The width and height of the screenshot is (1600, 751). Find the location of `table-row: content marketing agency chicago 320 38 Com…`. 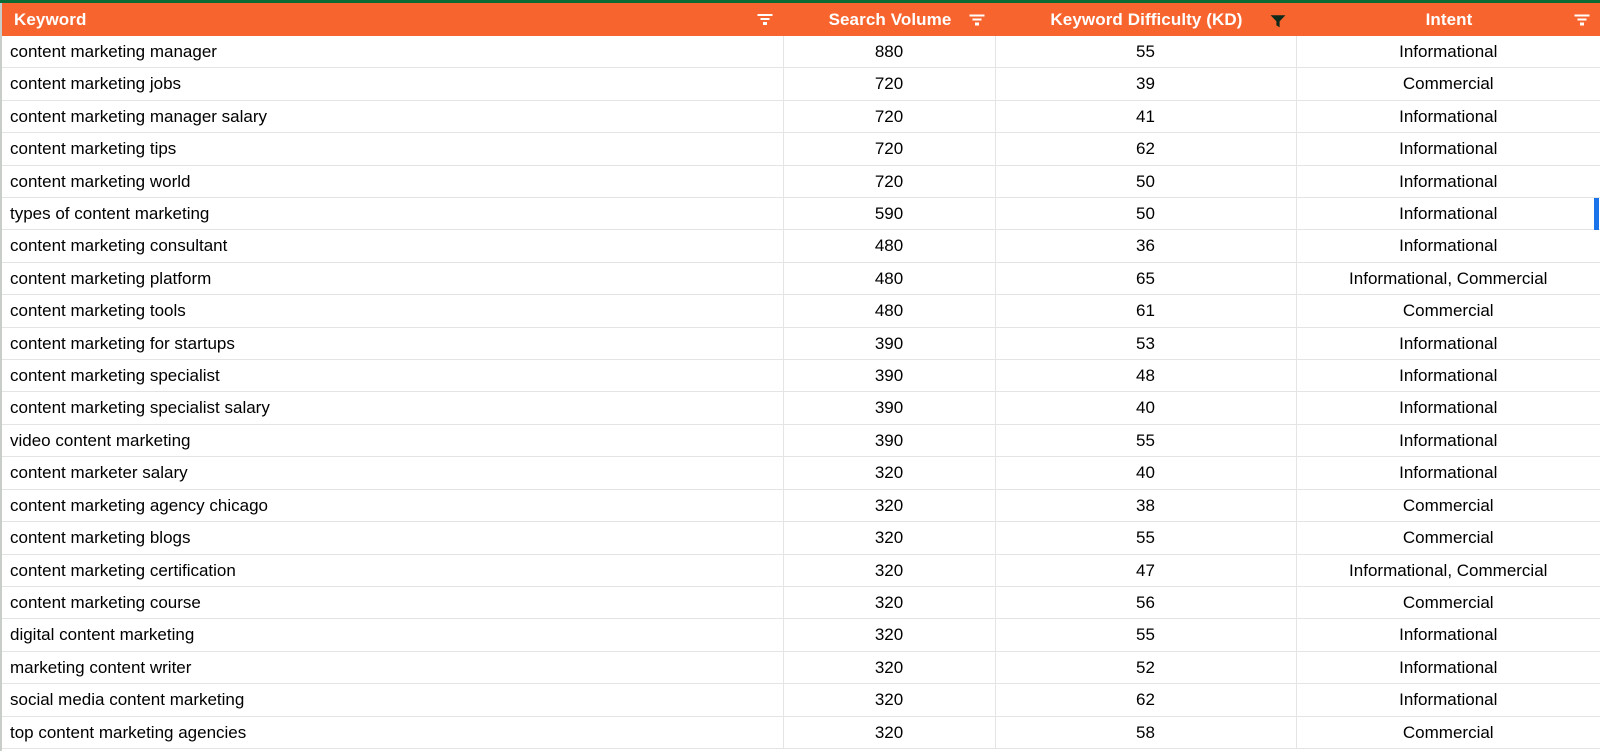

table-row: content marketing agency chicago 320 38 Com… is located at coordinates (801, 506).